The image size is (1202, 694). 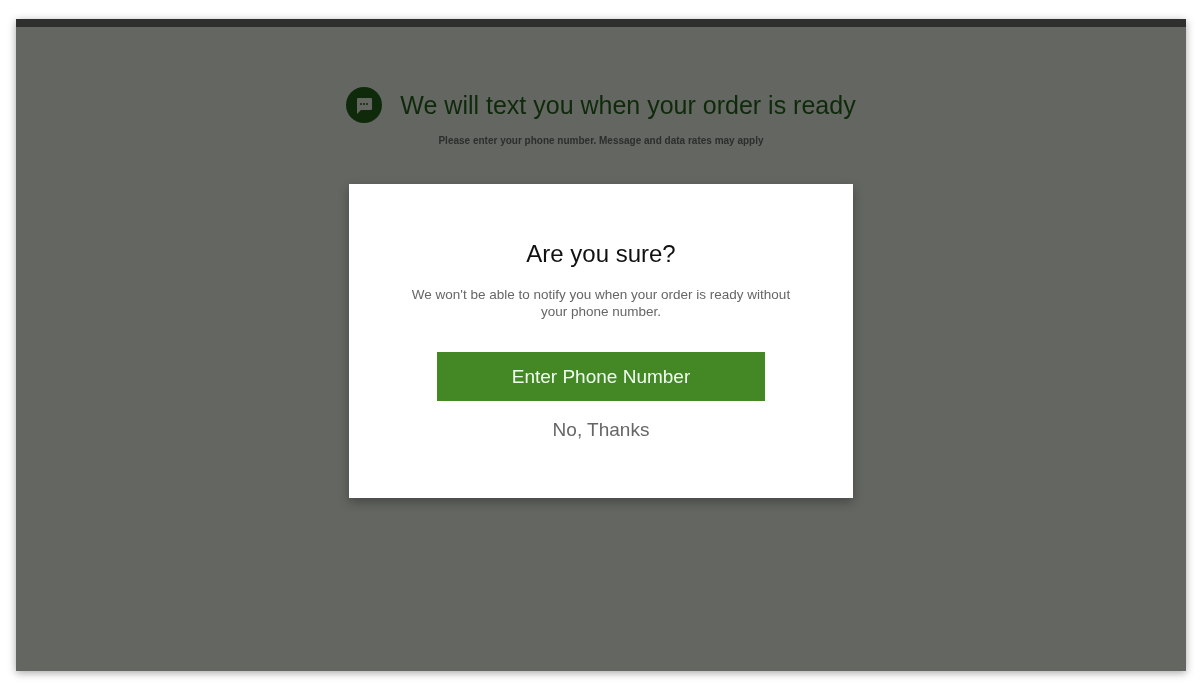 I want to click on page-subtitle: Please enter your phone number. Message and data rates may apply, so click(x=601, y=140).